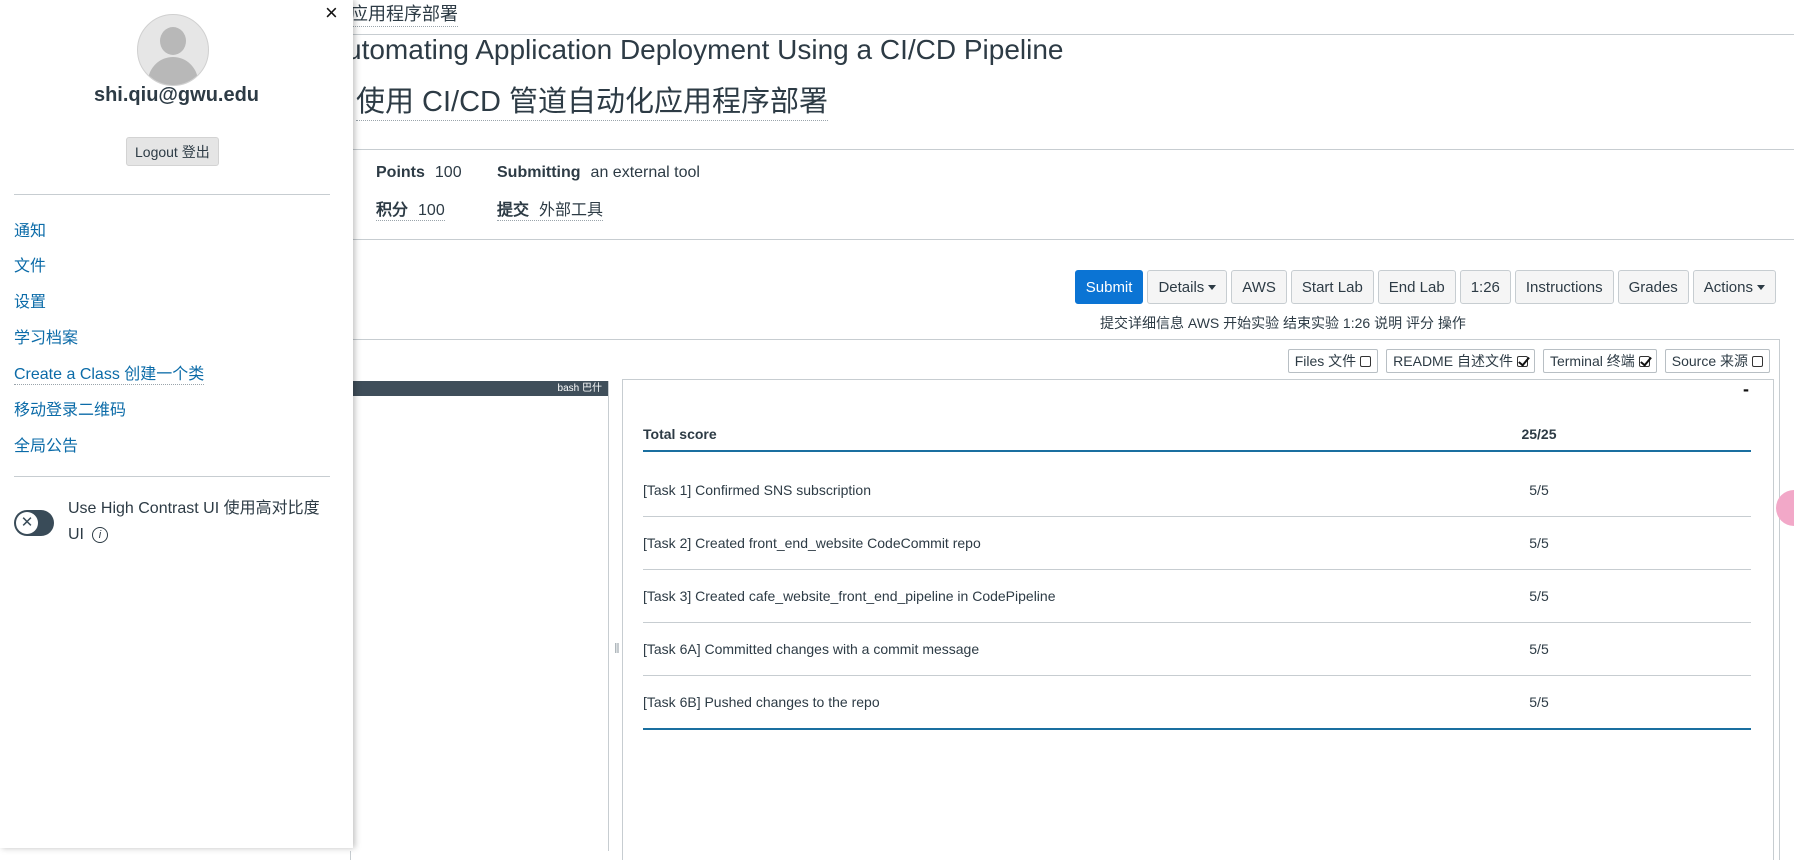  I want to click on aws-button: AWS, so click(1259, 287).